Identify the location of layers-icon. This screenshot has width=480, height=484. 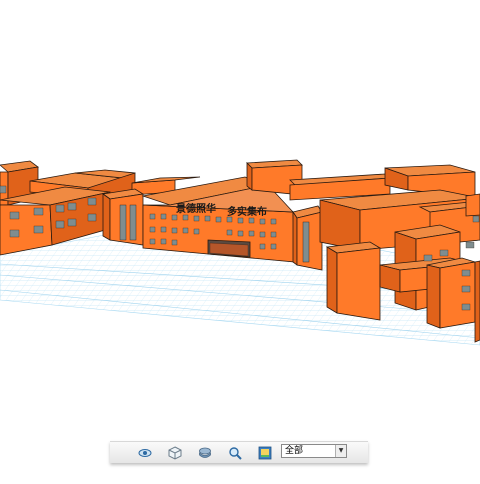
(205, 452).